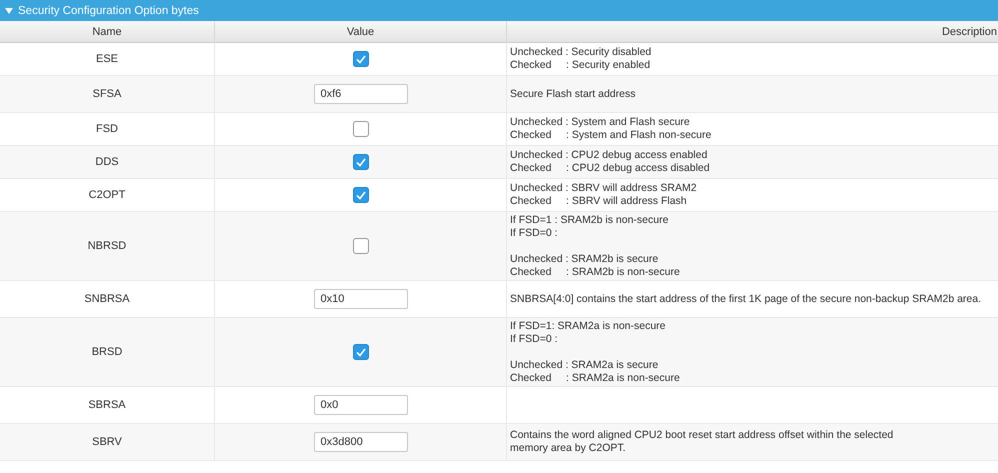 Image resolution: width=998 pixels, height=473 pixels. I want to click on description-line: Secure Flash start address, so click(573, 94).